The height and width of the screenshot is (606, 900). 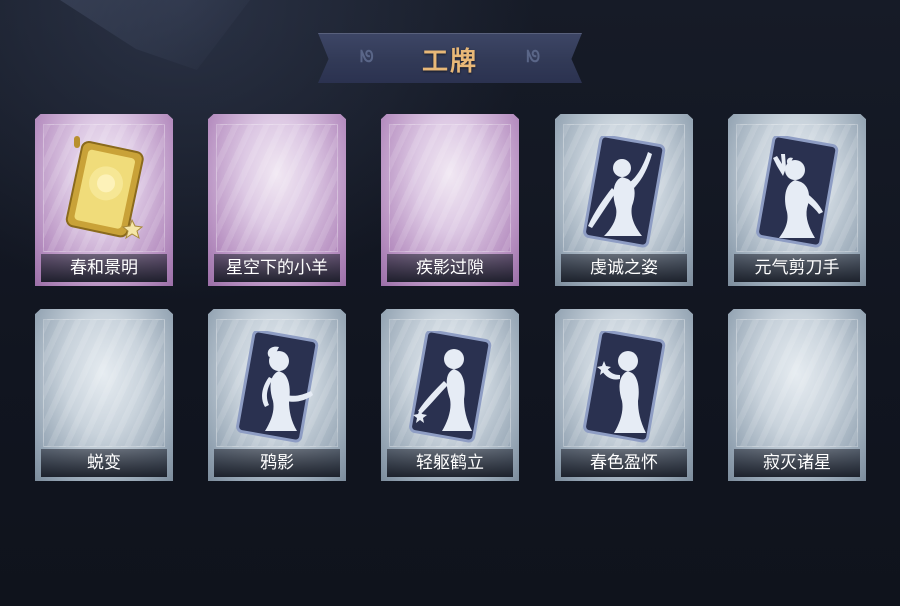 What do you see at coordinates (797, 268) in the screenshot?
I see `badge-name: 元气剪刀手` at bounding box center [797, 268].